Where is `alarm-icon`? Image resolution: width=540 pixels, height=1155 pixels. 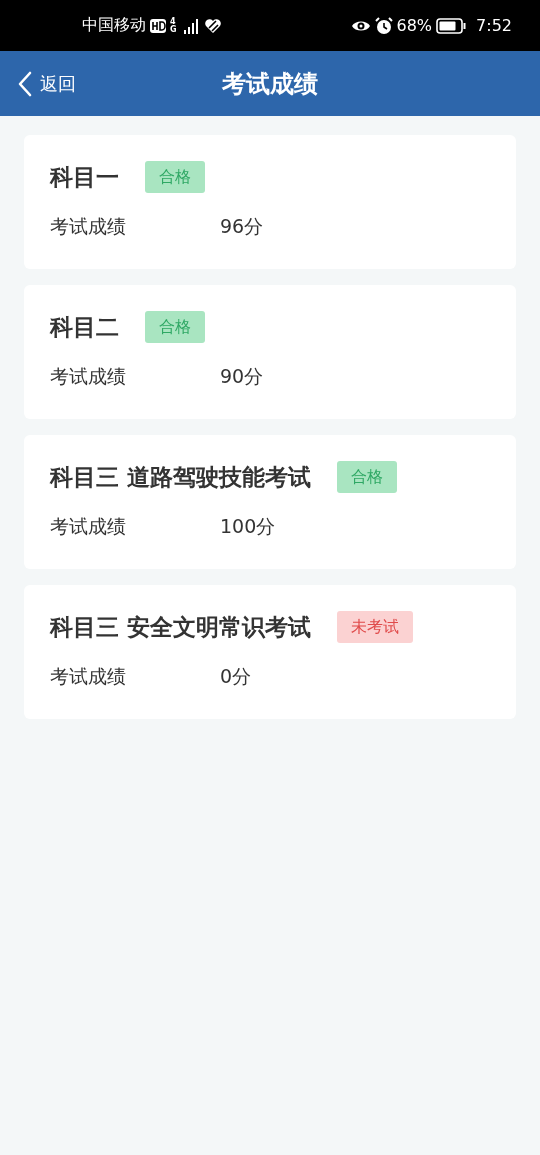
alarm-icon is located at coordinates (383, 25).